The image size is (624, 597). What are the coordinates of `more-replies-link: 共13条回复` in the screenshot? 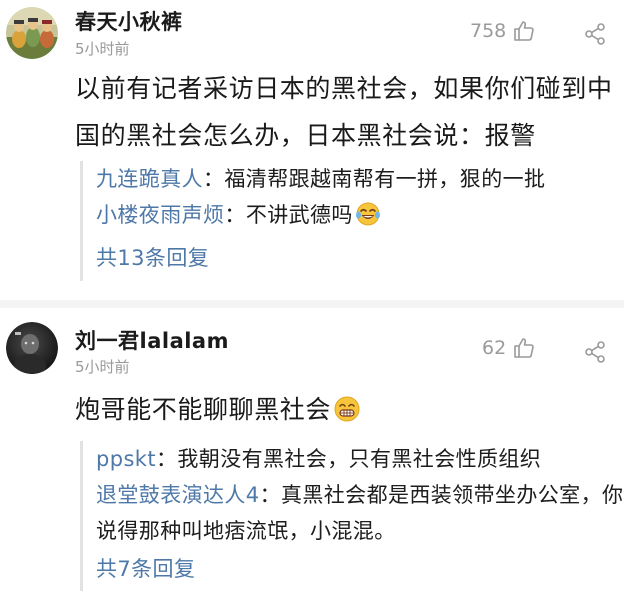 It's located at (360, 258).